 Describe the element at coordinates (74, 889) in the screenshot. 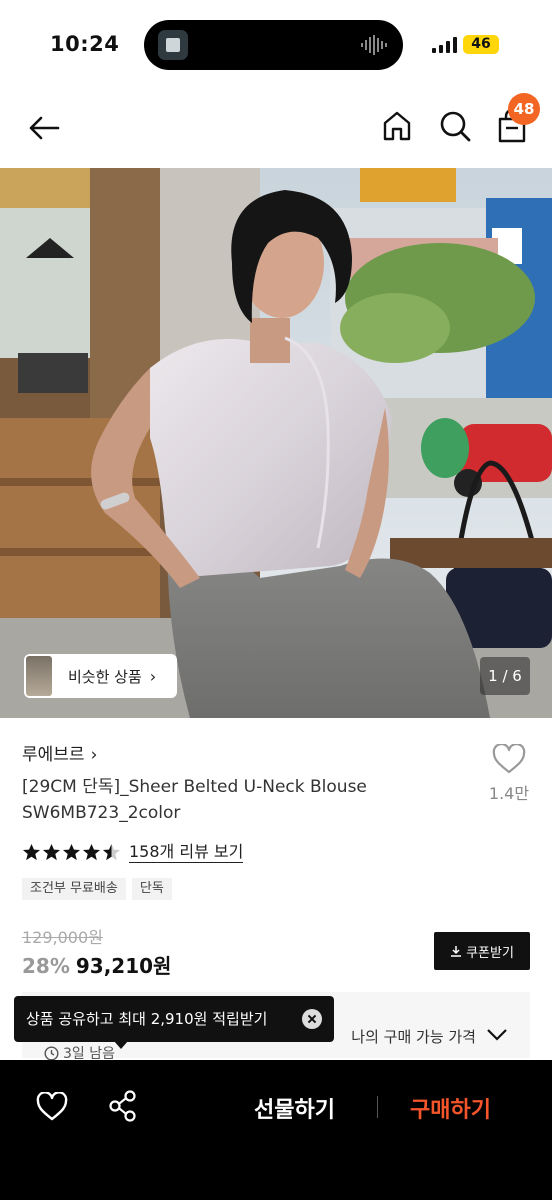

I see `tag-free-shipping: 조건부 무료배송` at that location.